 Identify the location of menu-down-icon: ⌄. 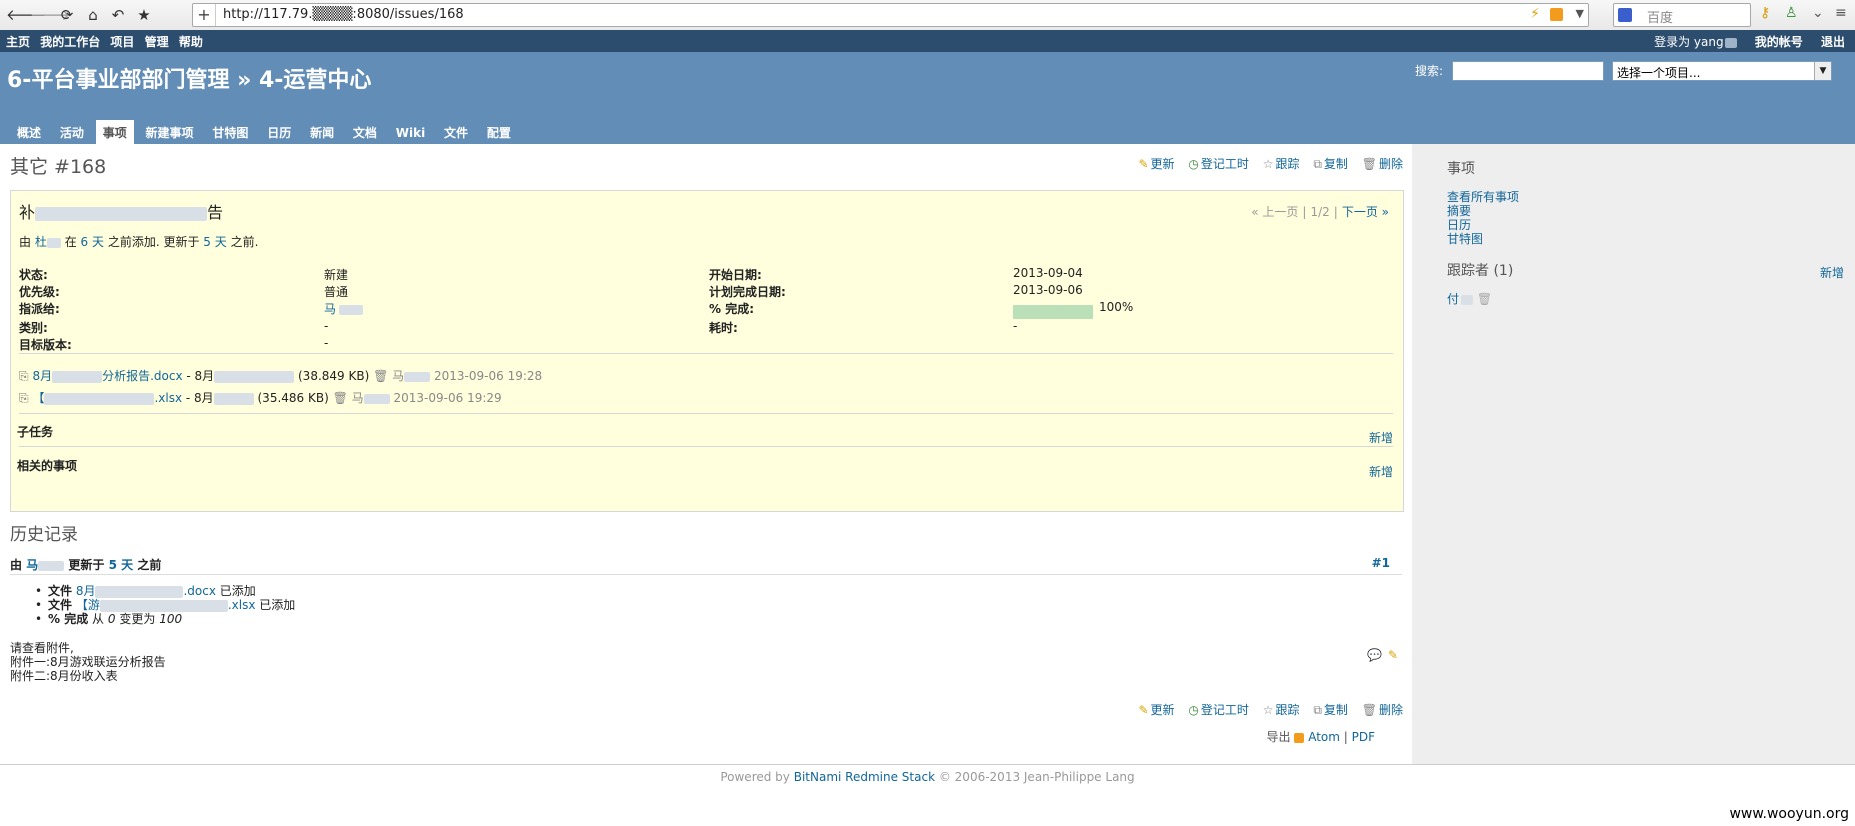
(1818, 13).